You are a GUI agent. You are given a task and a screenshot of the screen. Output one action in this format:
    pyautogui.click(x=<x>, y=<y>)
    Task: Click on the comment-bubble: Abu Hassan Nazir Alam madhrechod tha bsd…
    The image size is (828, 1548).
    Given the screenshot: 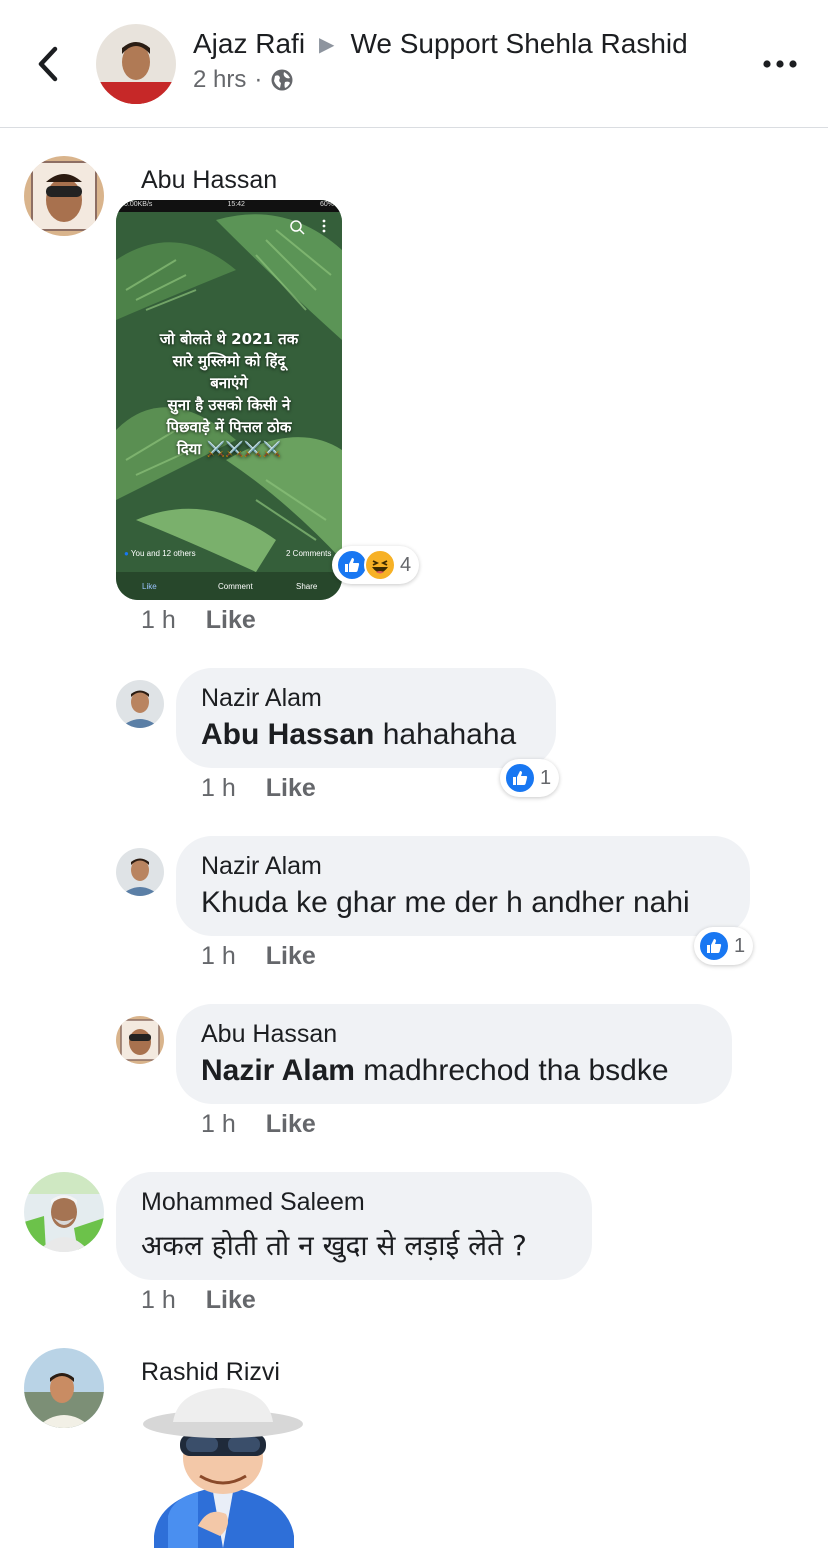 What is the action you would take?
    pyautogui.click(x=454, y=1054)
    